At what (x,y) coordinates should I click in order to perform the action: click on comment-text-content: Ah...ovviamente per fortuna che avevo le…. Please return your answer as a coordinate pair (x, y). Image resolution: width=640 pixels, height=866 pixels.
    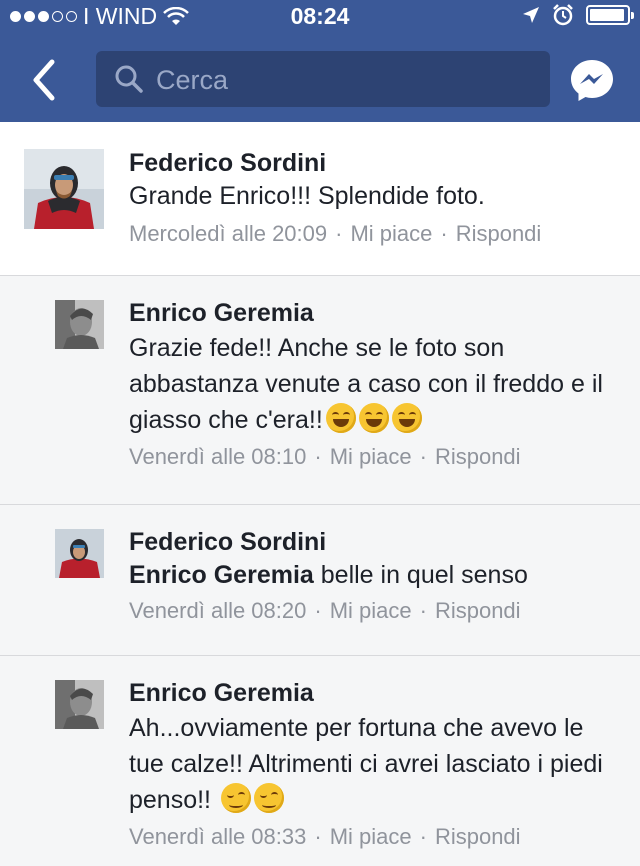
    Looking at the image, I should click on (366, 764).